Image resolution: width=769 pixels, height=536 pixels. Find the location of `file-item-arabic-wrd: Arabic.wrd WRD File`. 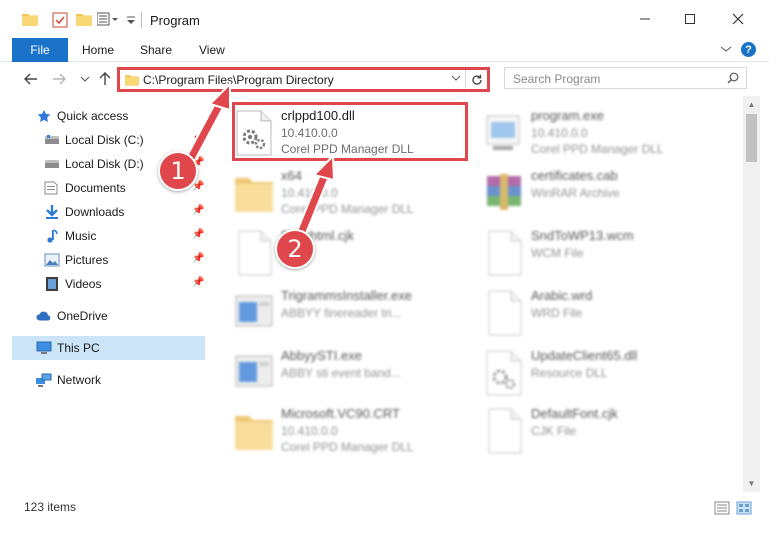

file-item-arabic-wrd: Arabic.wrd WRD File is located at coordinates (603, 315).